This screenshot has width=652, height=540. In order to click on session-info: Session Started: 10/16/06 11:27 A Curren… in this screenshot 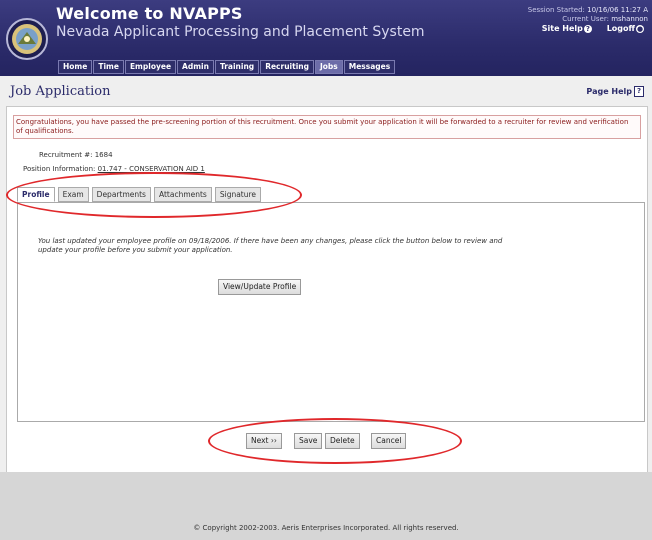, I will do `click(588, 15)`.